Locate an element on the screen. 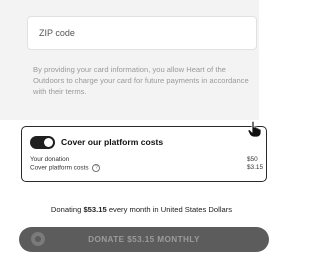 This screenshot has height=253, width=320. zip-code-input is located at coordinates (142, 33).